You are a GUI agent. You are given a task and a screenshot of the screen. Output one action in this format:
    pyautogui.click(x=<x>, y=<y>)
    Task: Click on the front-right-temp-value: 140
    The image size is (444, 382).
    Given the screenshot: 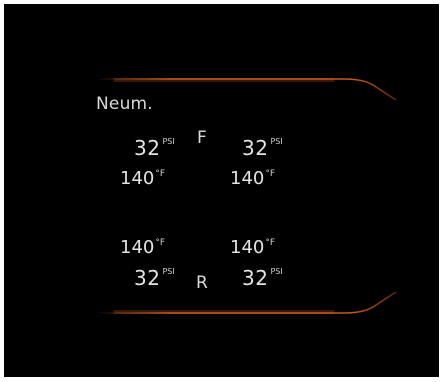 What is the action you would take?
    pyautogui.click(x=247, y=178)
    